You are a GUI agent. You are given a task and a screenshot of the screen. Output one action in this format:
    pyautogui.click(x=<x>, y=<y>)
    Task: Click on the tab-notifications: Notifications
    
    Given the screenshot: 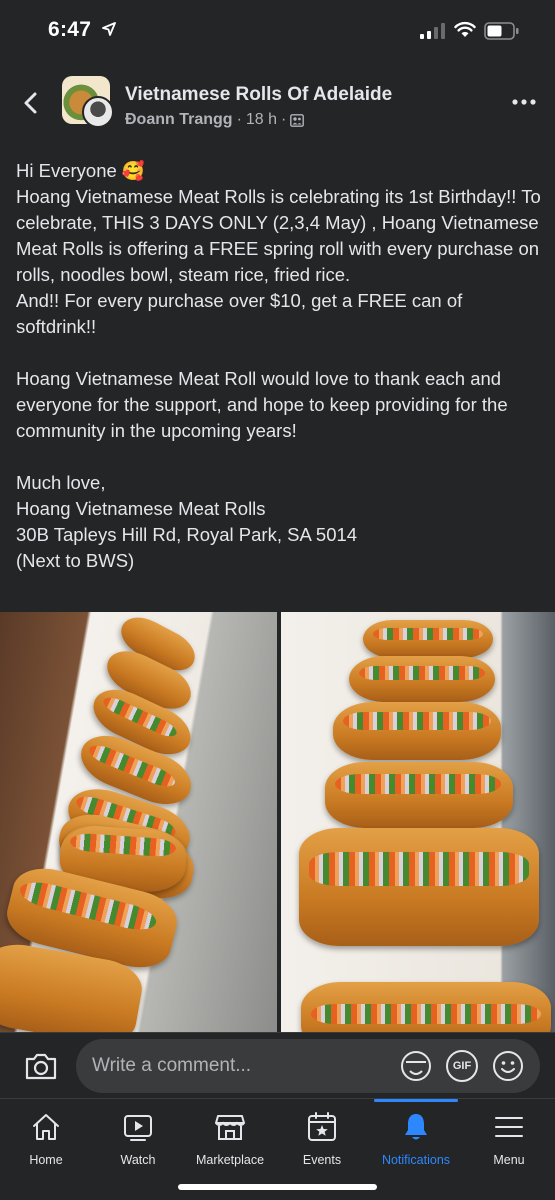 What is the action you would take?
    pyautogui.click(x=416, y=1139)
    